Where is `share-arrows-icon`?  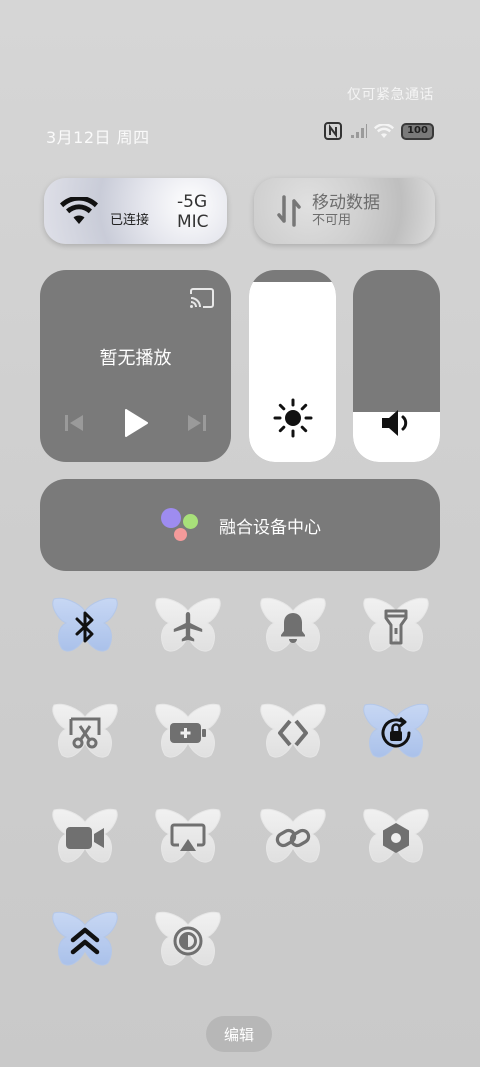 share-arrows-icon is located at coordinates (293, 733).